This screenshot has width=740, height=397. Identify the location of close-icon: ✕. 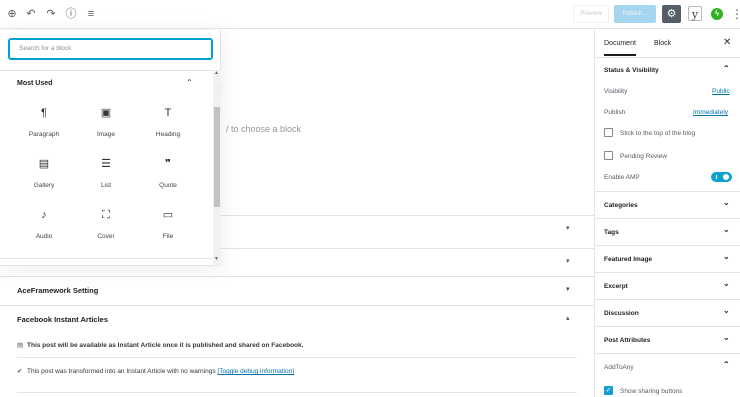
(727, 42).